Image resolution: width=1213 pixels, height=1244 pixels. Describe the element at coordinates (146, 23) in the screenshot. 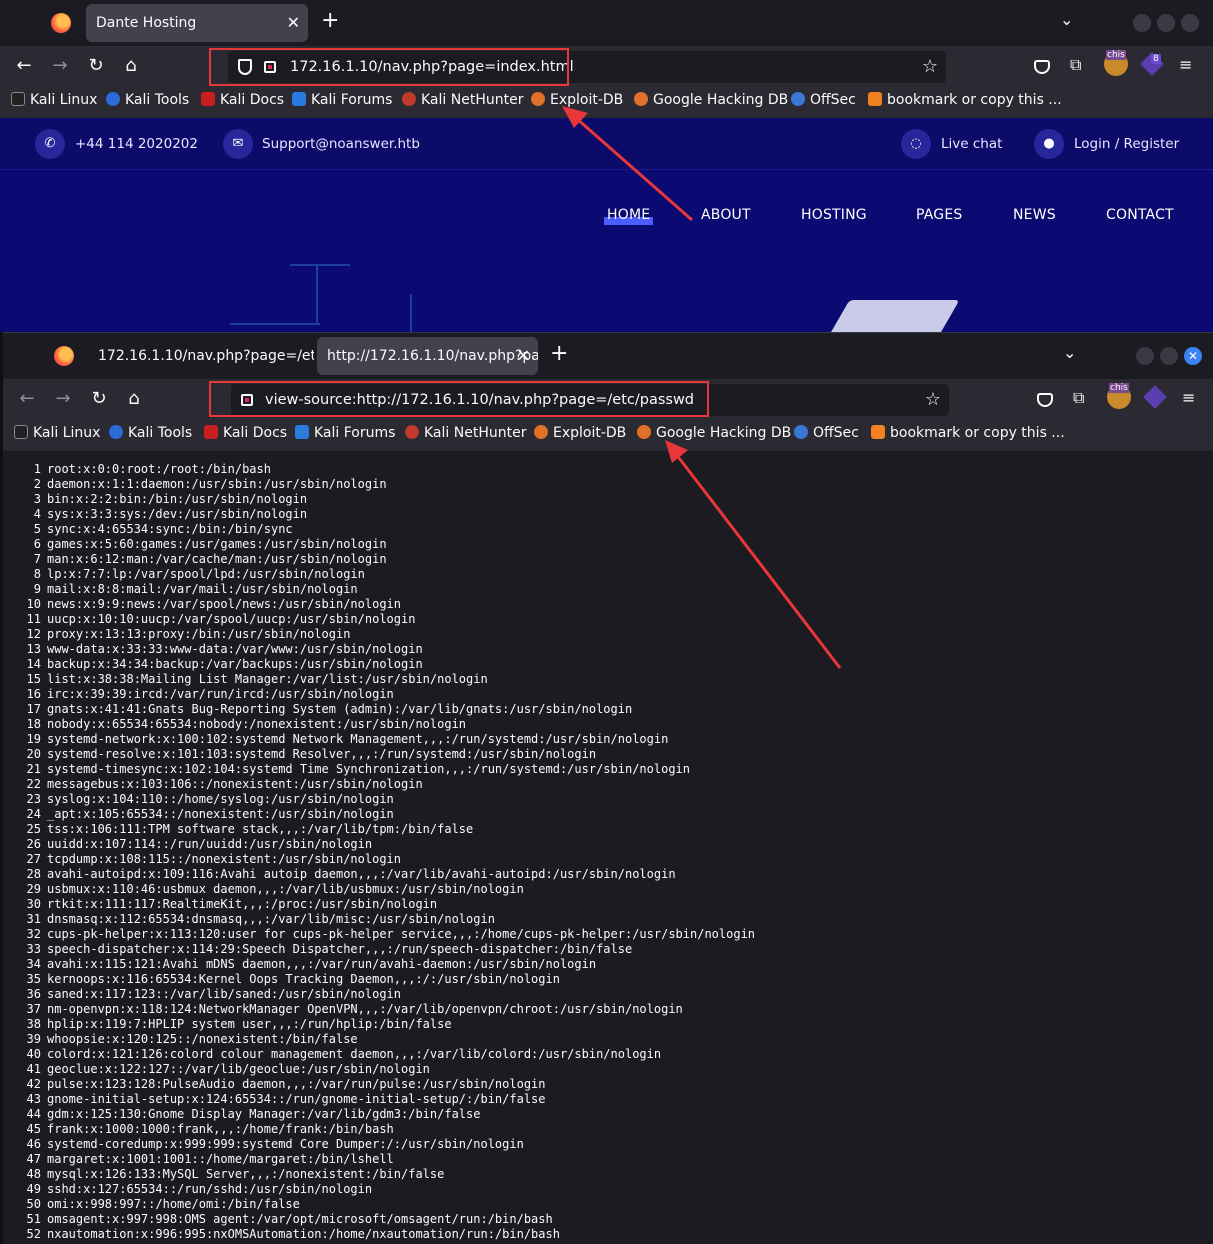

I see `tab-title: Dante Hosting` at that location.